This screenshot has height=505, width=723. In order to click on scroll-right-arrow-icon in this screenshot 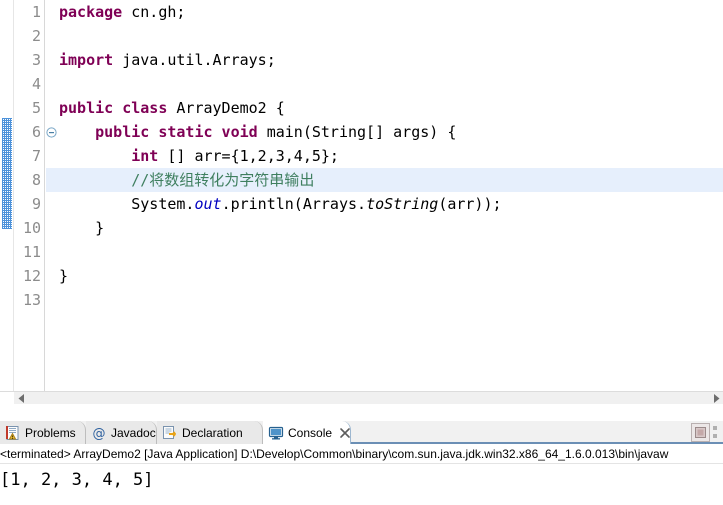, I will do `click(716, 398)`.